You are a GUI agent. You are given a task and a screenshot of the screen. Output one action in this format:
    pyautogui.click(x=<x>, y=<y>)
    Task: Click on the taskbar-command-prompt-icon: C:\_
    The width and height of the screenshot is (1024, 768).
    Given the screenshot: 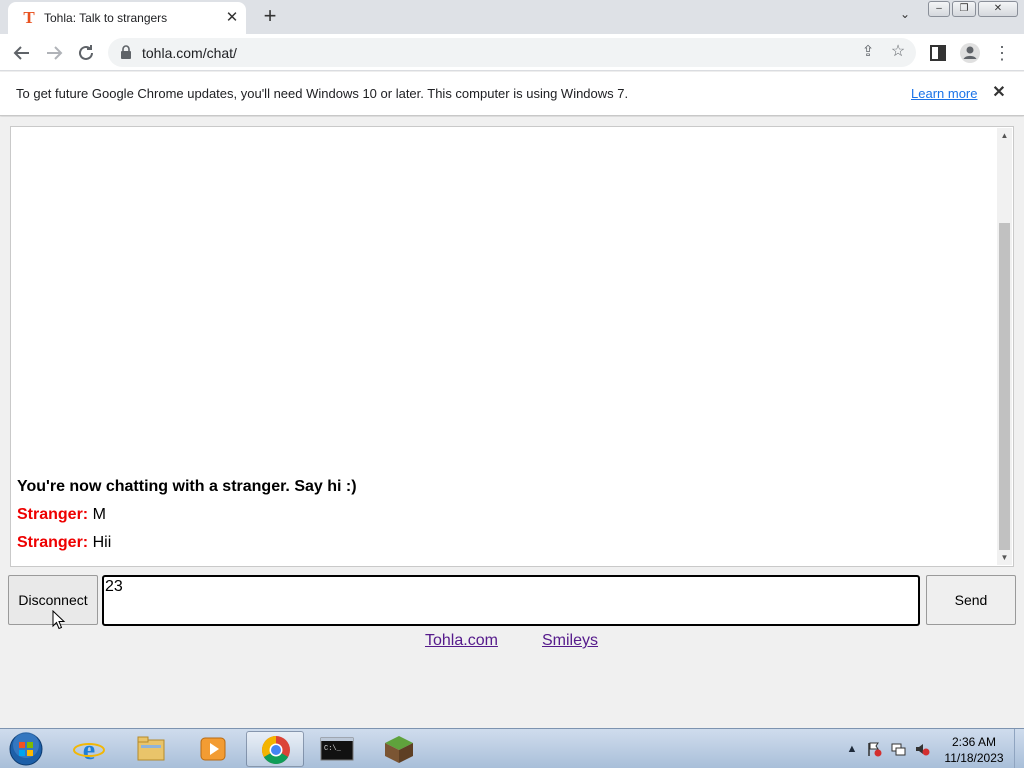 What is the action you would take?
    pyautogui.click(x=337, y=749)
    